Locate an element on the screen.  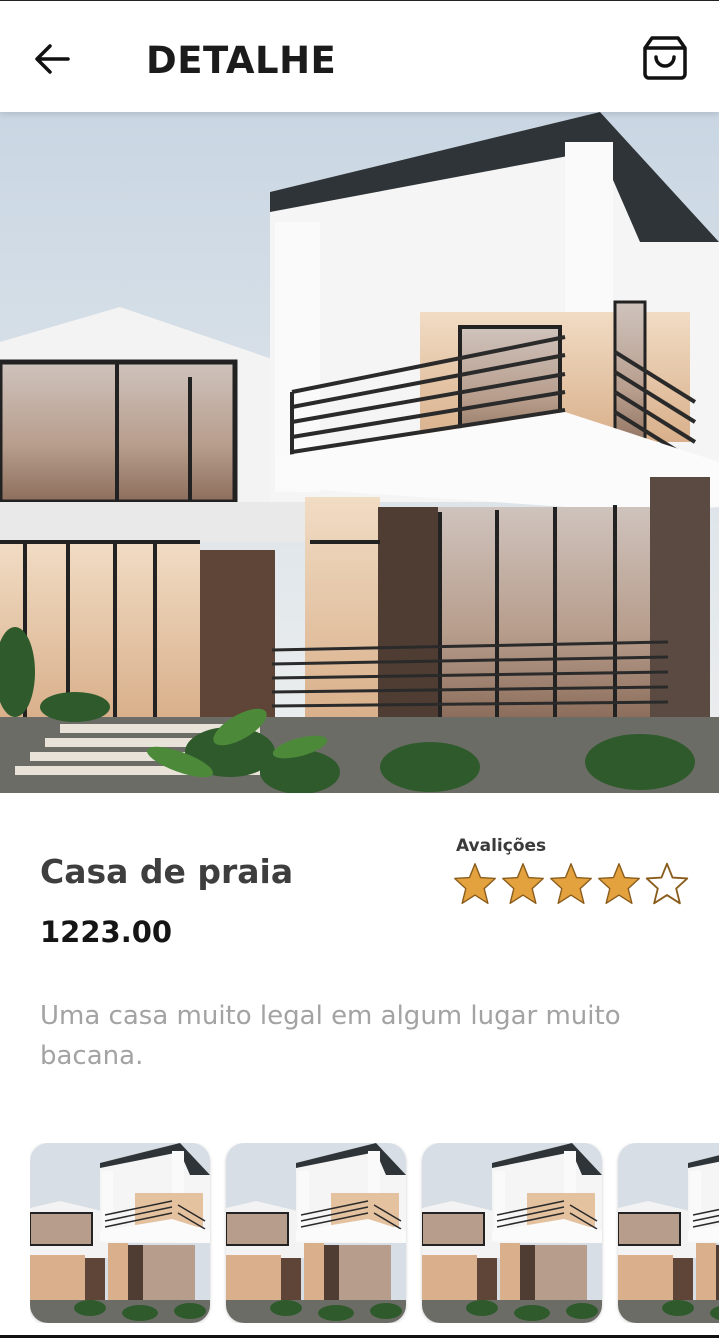
rating-label: Avalições is located at coordinates (501, 846).